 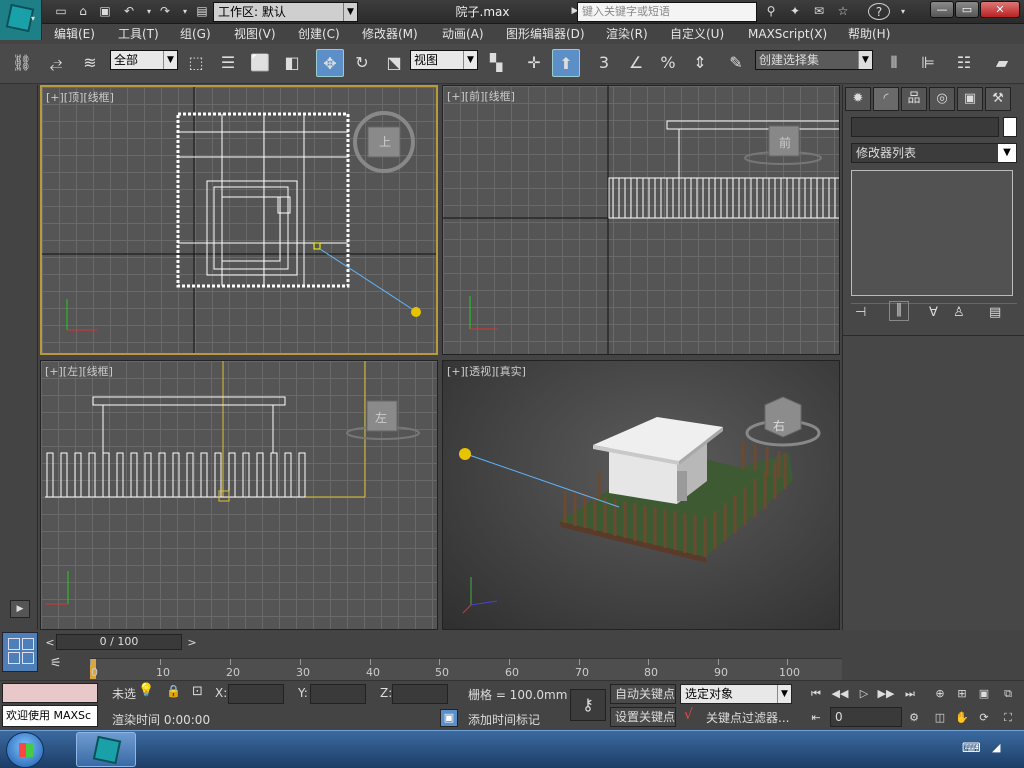 What do you see at coordinates (239, 220) in the screenshot?
I see `viewport-top: [+][顶][线框] 上` at bounding box center [239, 220].